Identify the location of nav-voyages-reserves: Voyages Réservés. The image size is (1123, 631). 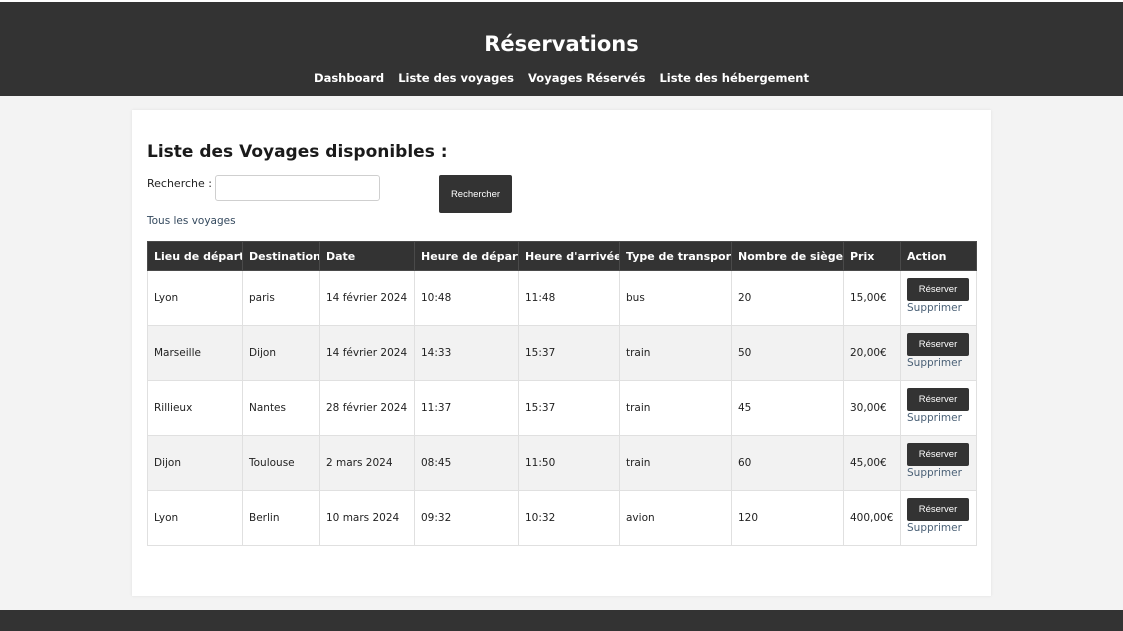
(586, 78).